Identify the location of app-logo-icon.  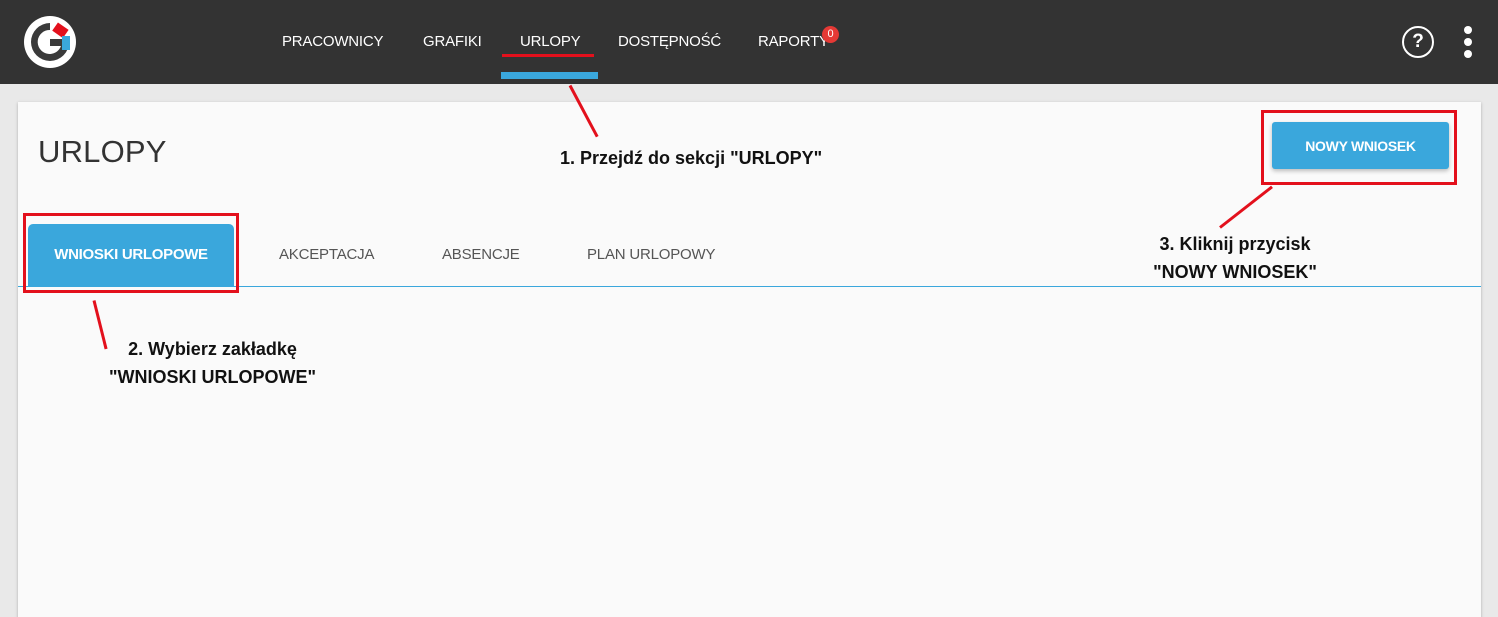
(50, 42).